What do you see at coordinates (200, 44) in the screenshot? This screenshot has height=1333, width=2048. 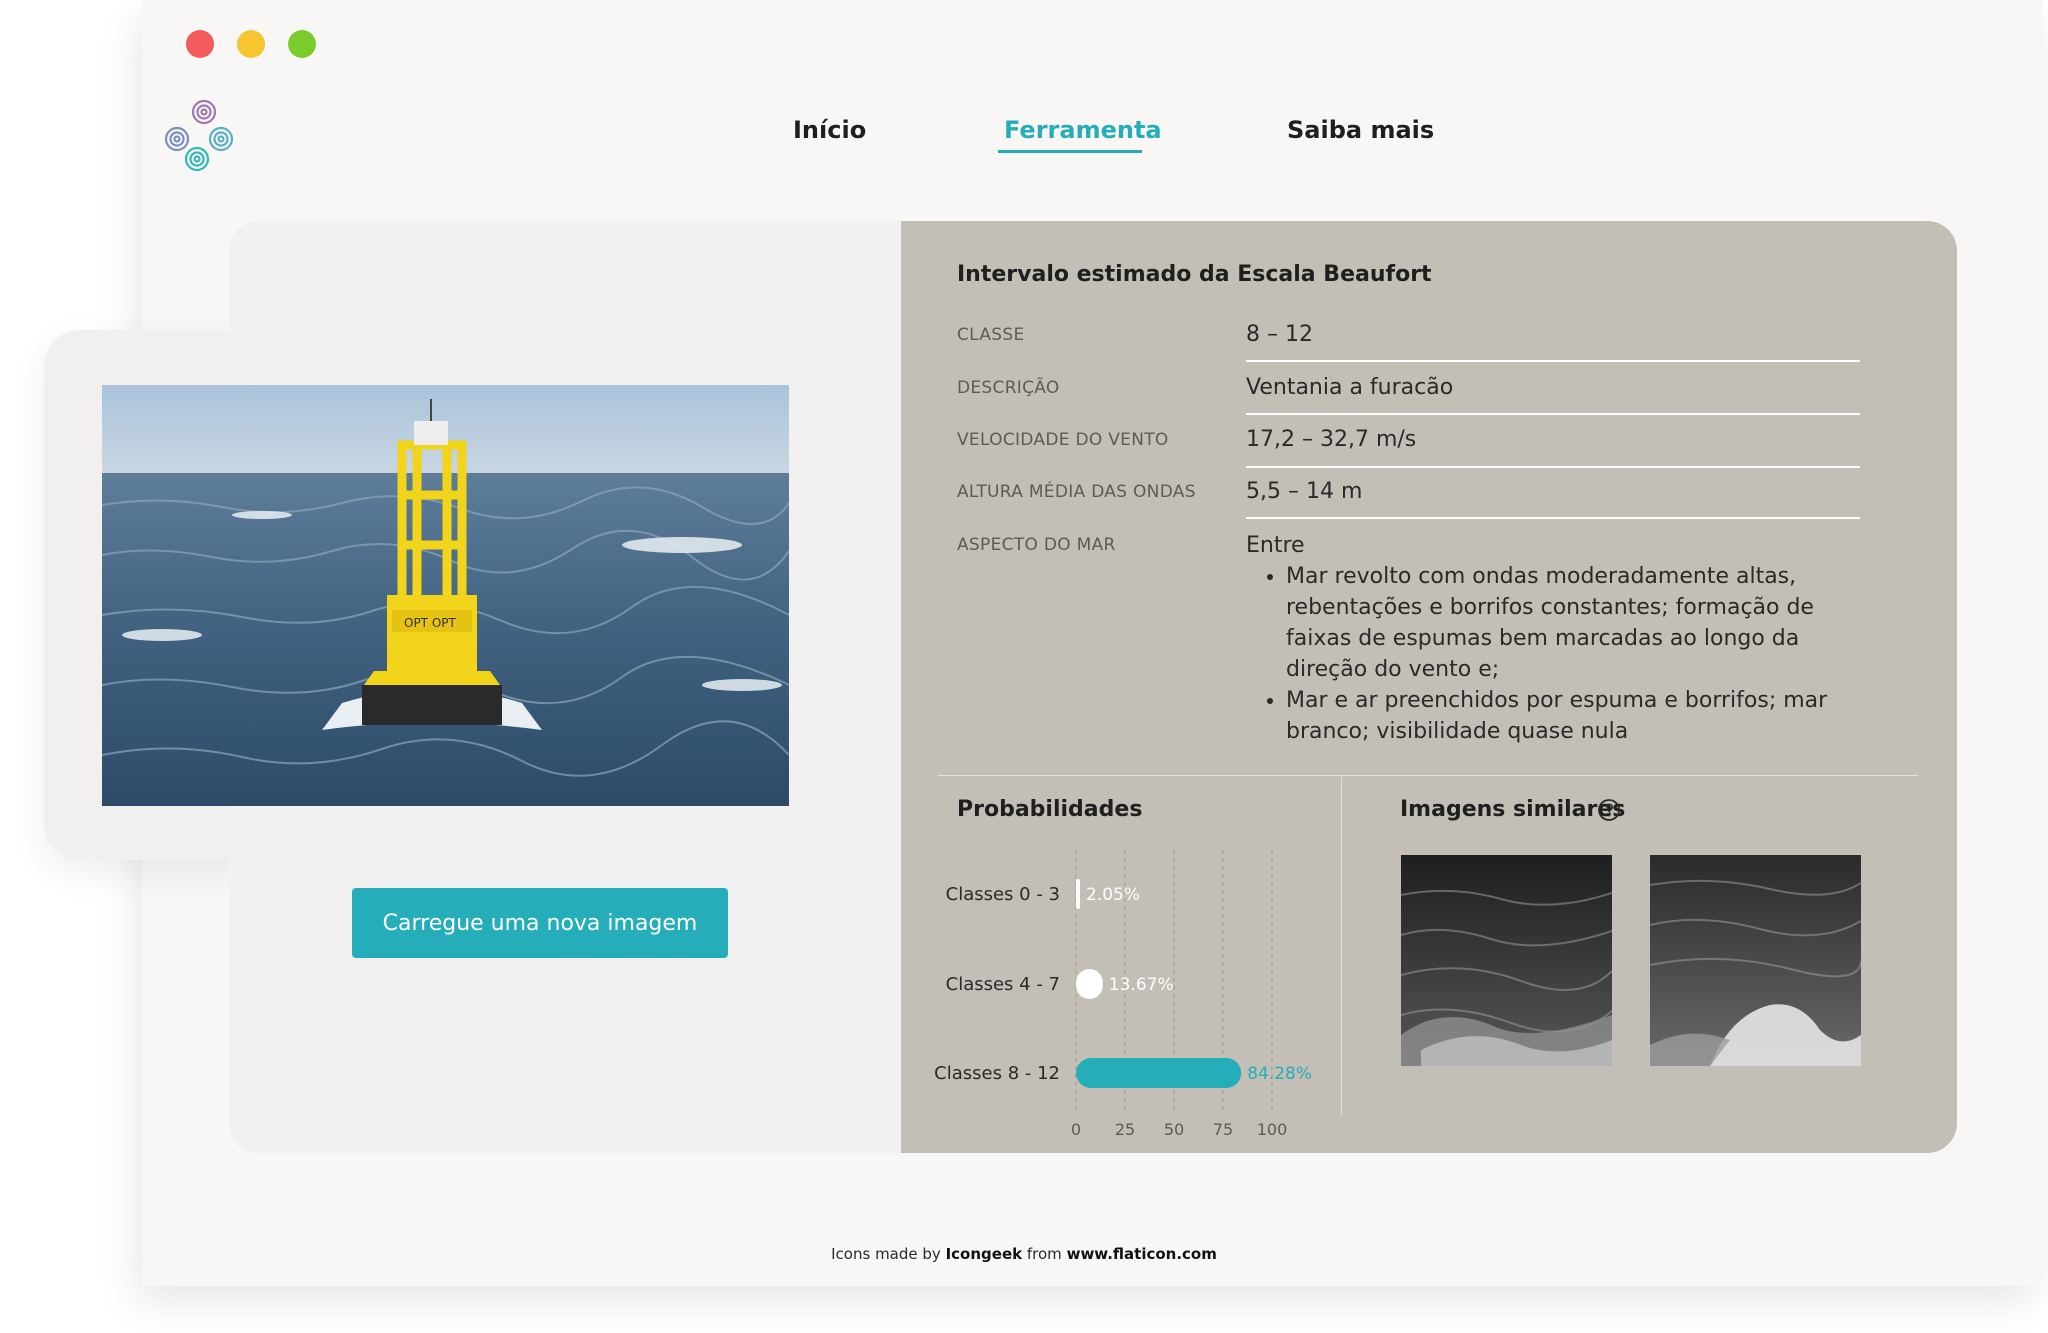 I see `close-window-button` at bounding box center [200, 44].